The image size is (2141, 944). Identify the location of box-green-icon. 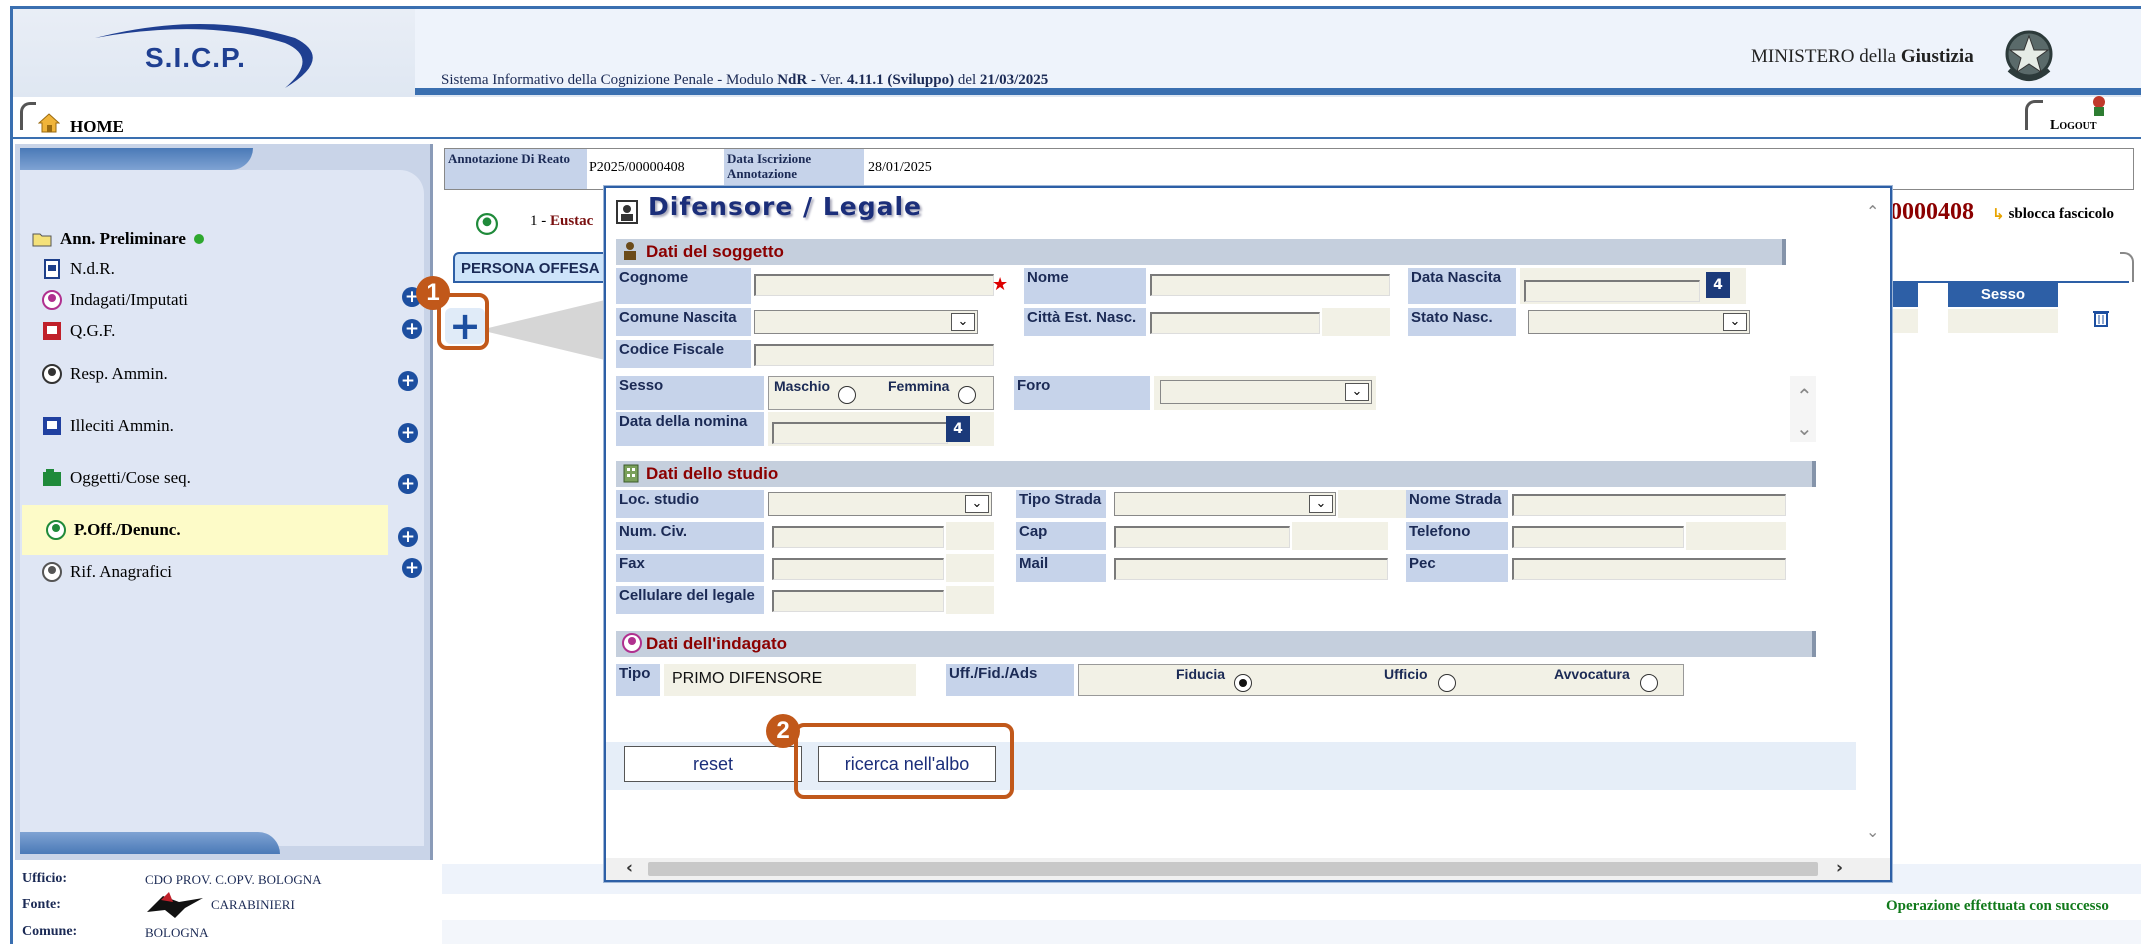
(52, 477).